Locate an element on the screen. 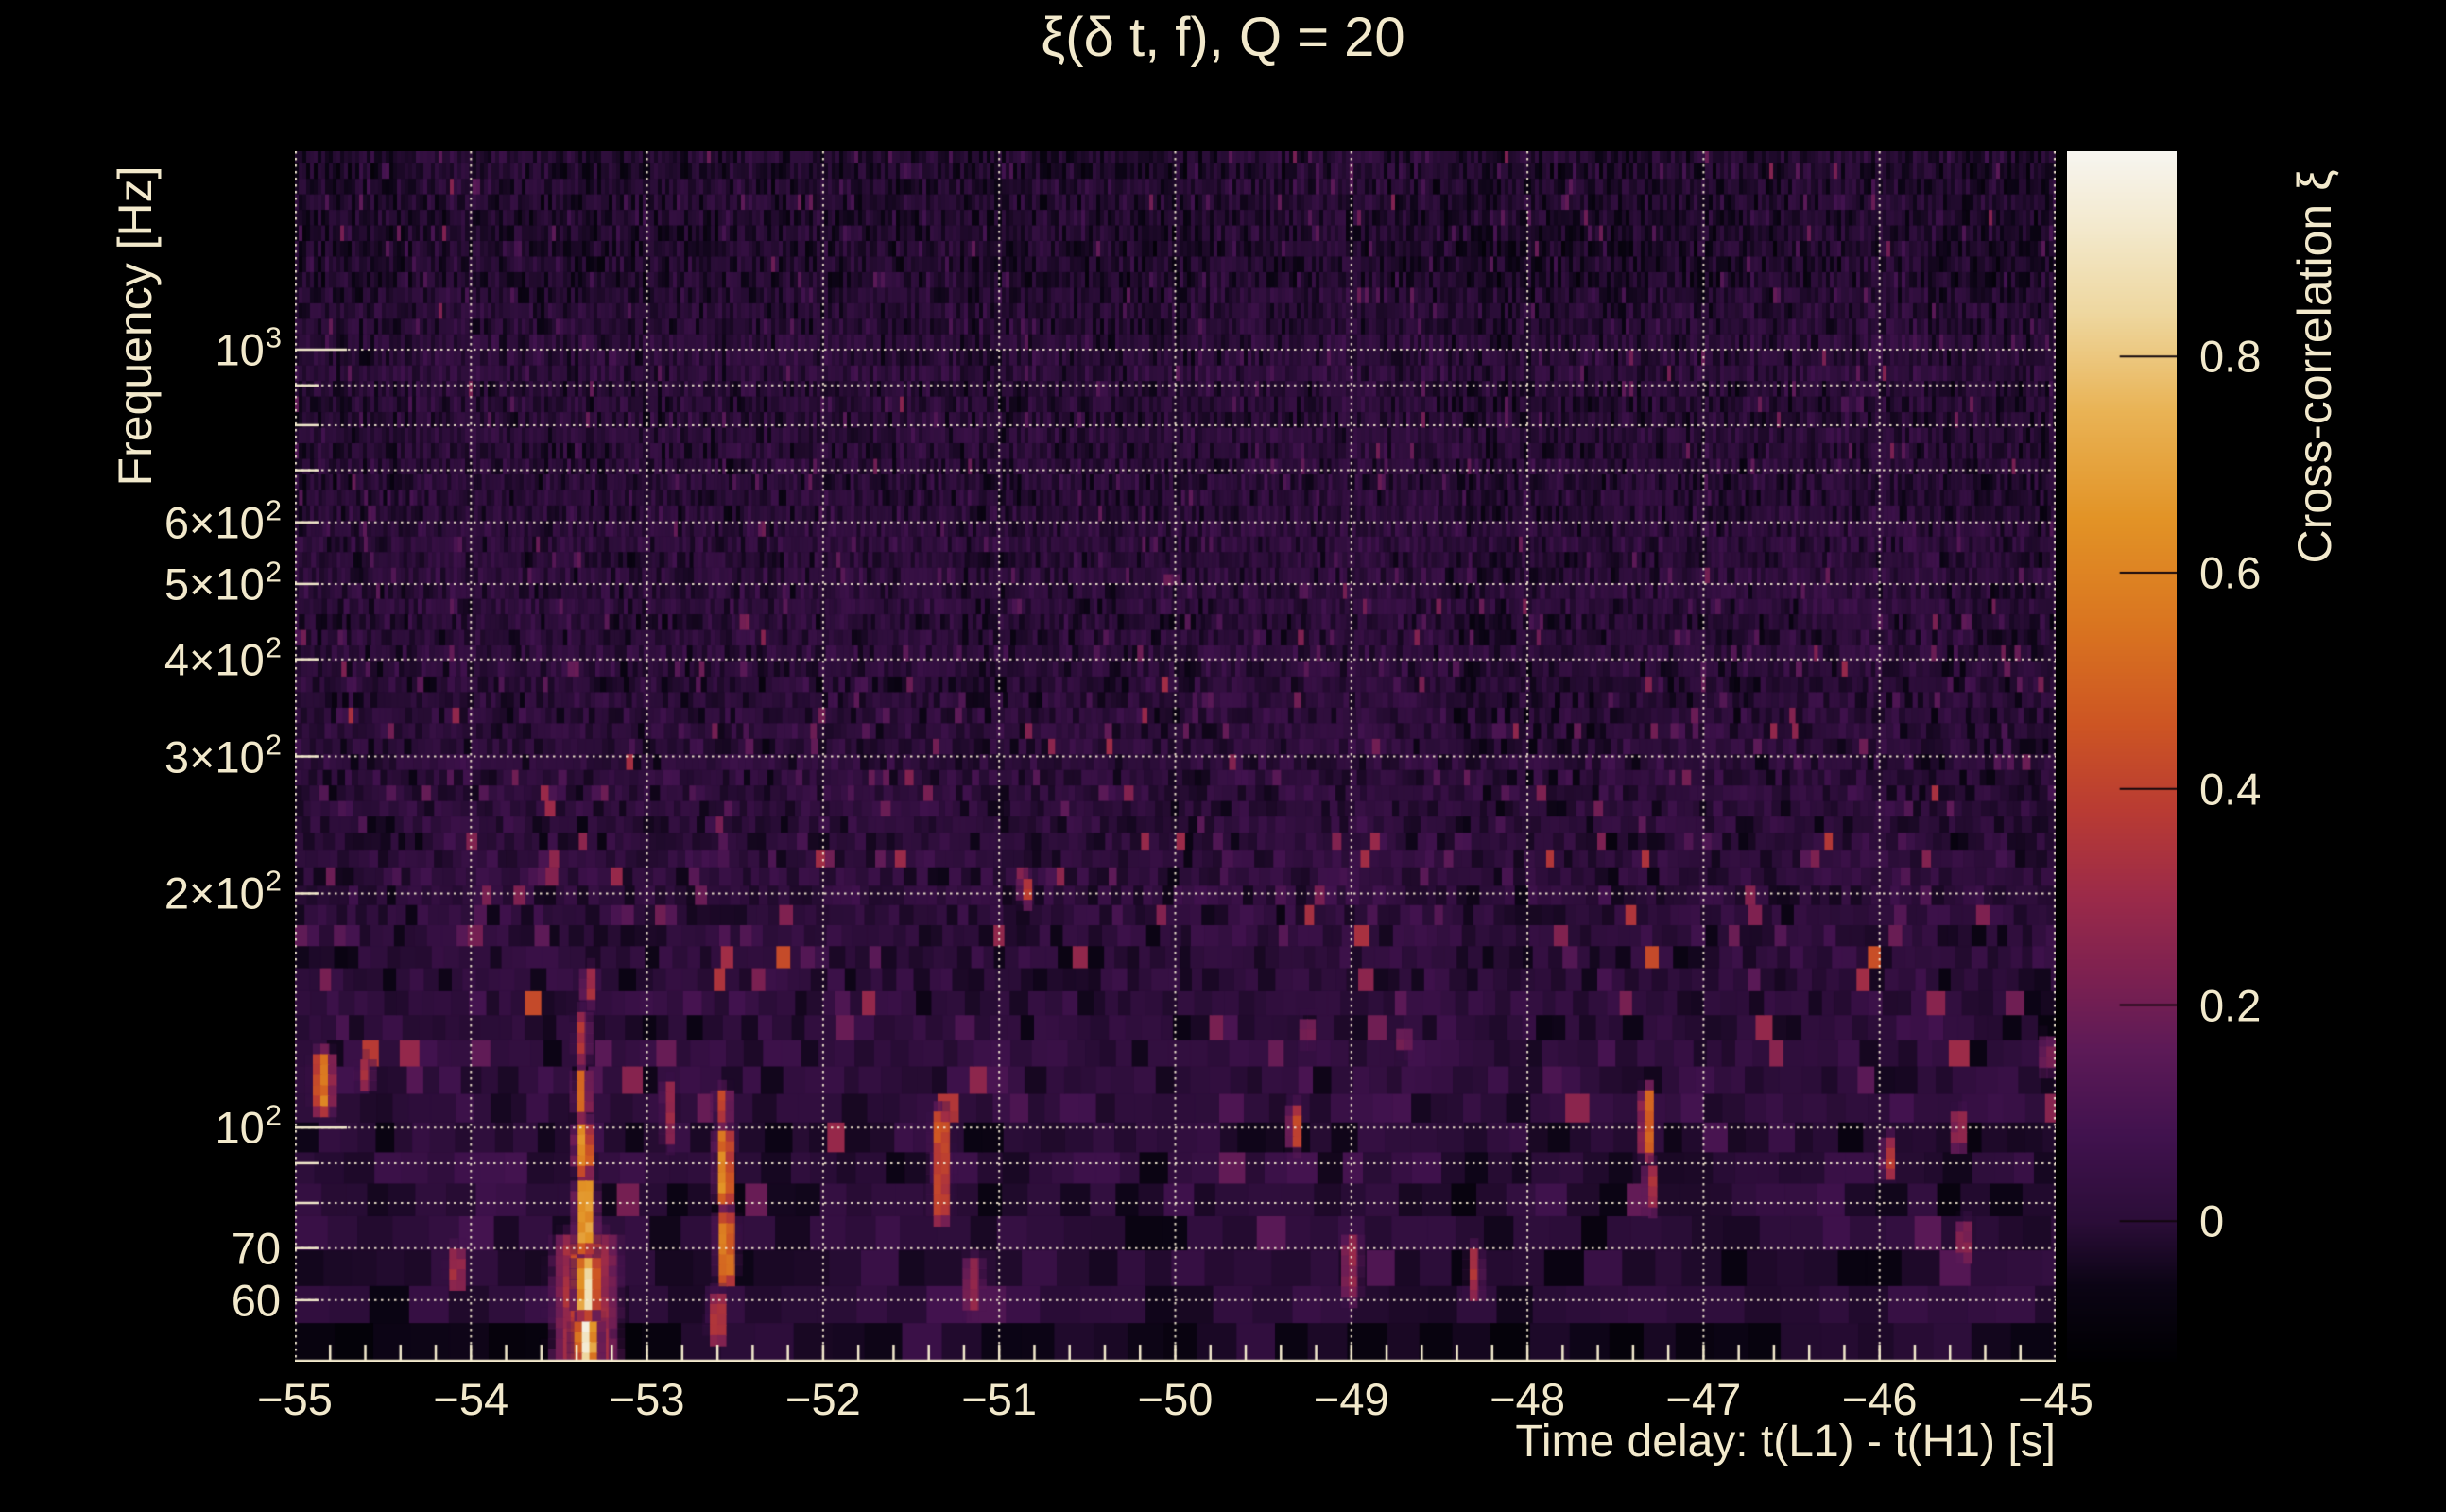 The width and height of the screenshot is (2446, 1512). x-tick-label: −52 is located at coordinates (823, 1399).